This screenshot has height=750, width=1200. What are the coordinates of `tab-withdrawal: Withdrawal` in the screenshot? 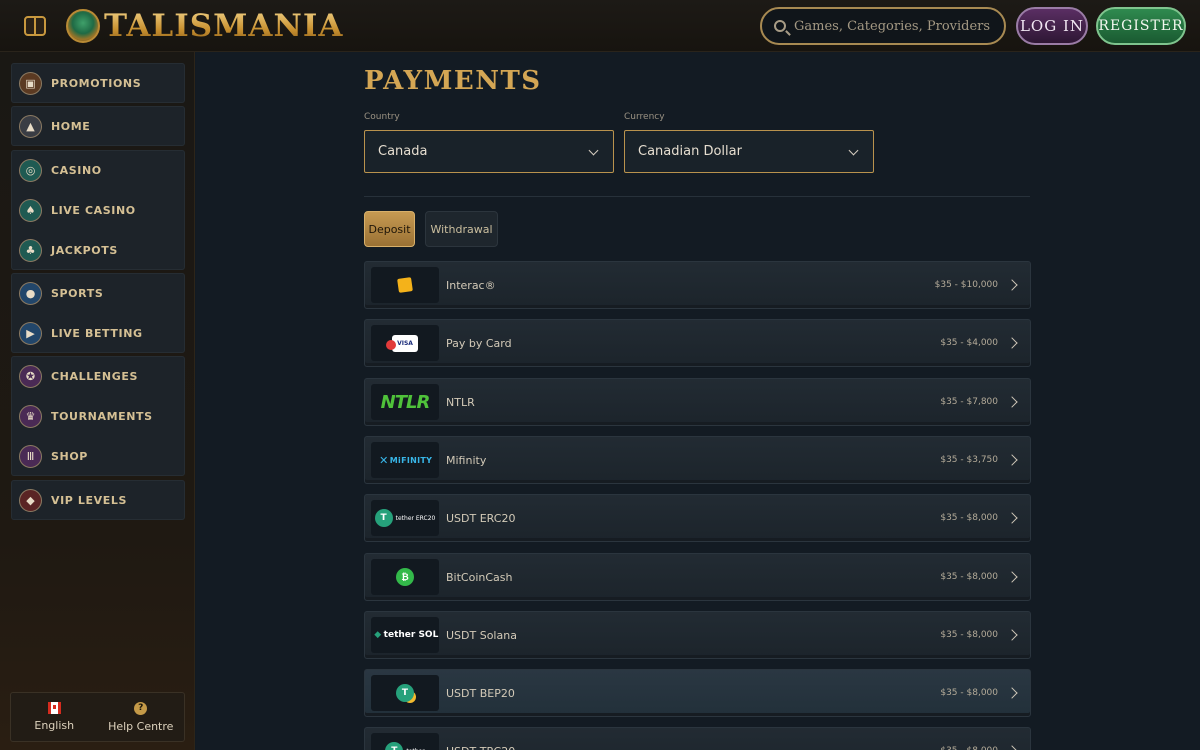 It's located at (461, 229).